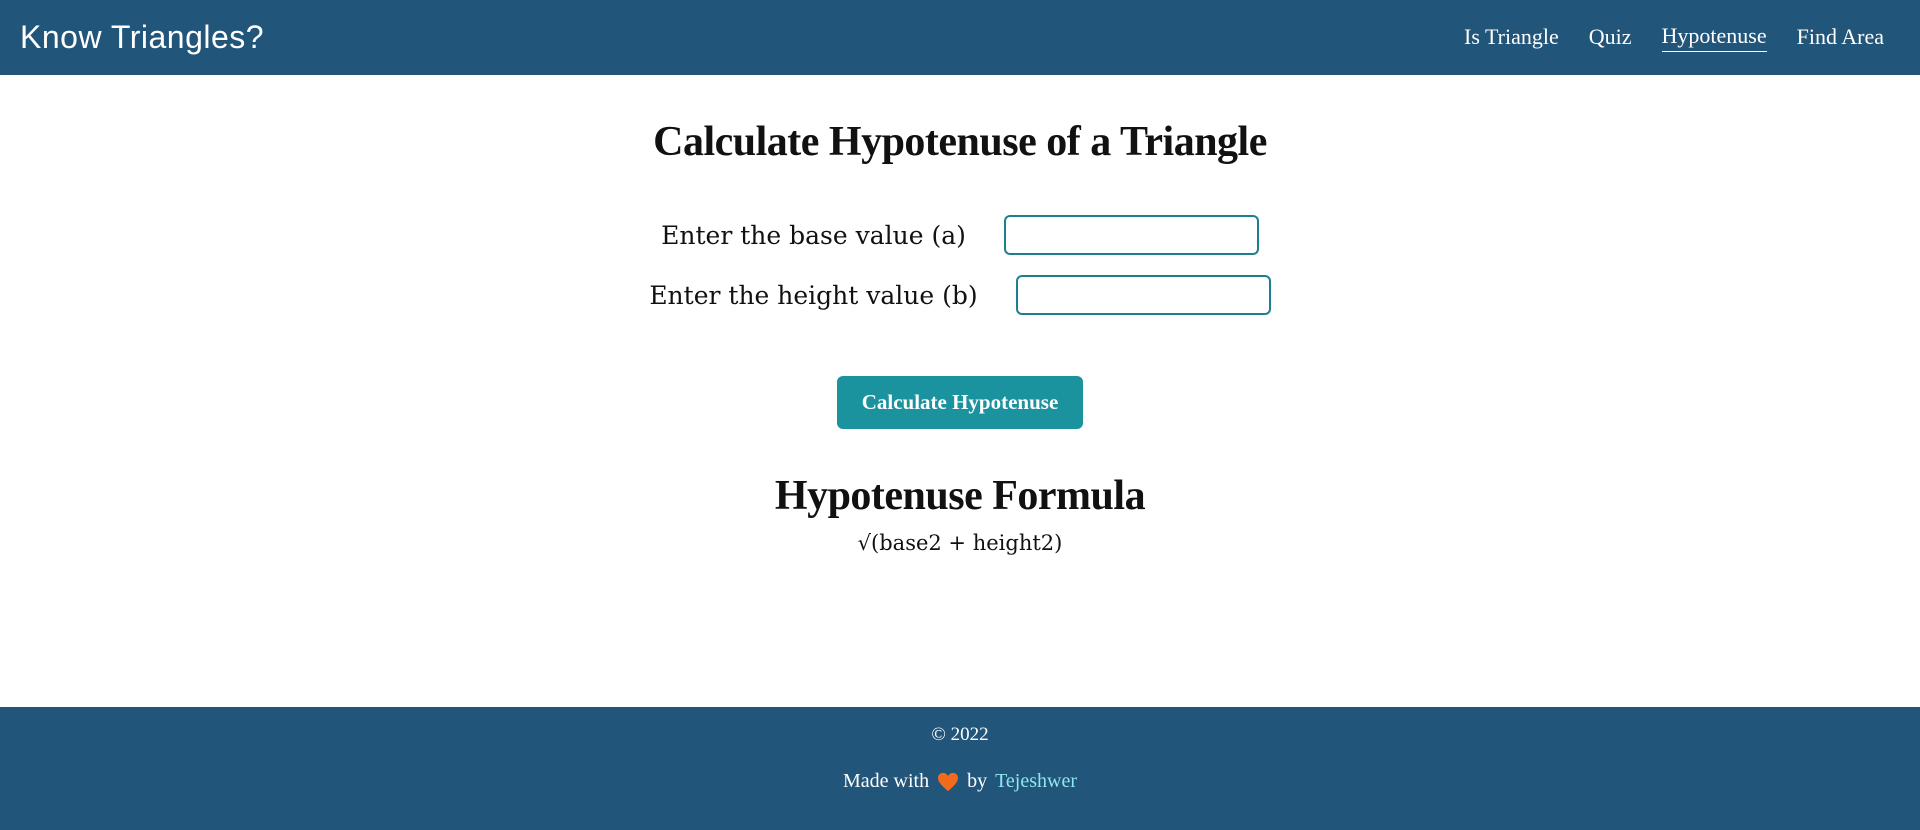 This screenshot has height=830, width=1920. What do you see at coordinates (1036, 781) in the screenshot?
I see `author-link: Tejeshwer` at bounding box center [1036, 781].